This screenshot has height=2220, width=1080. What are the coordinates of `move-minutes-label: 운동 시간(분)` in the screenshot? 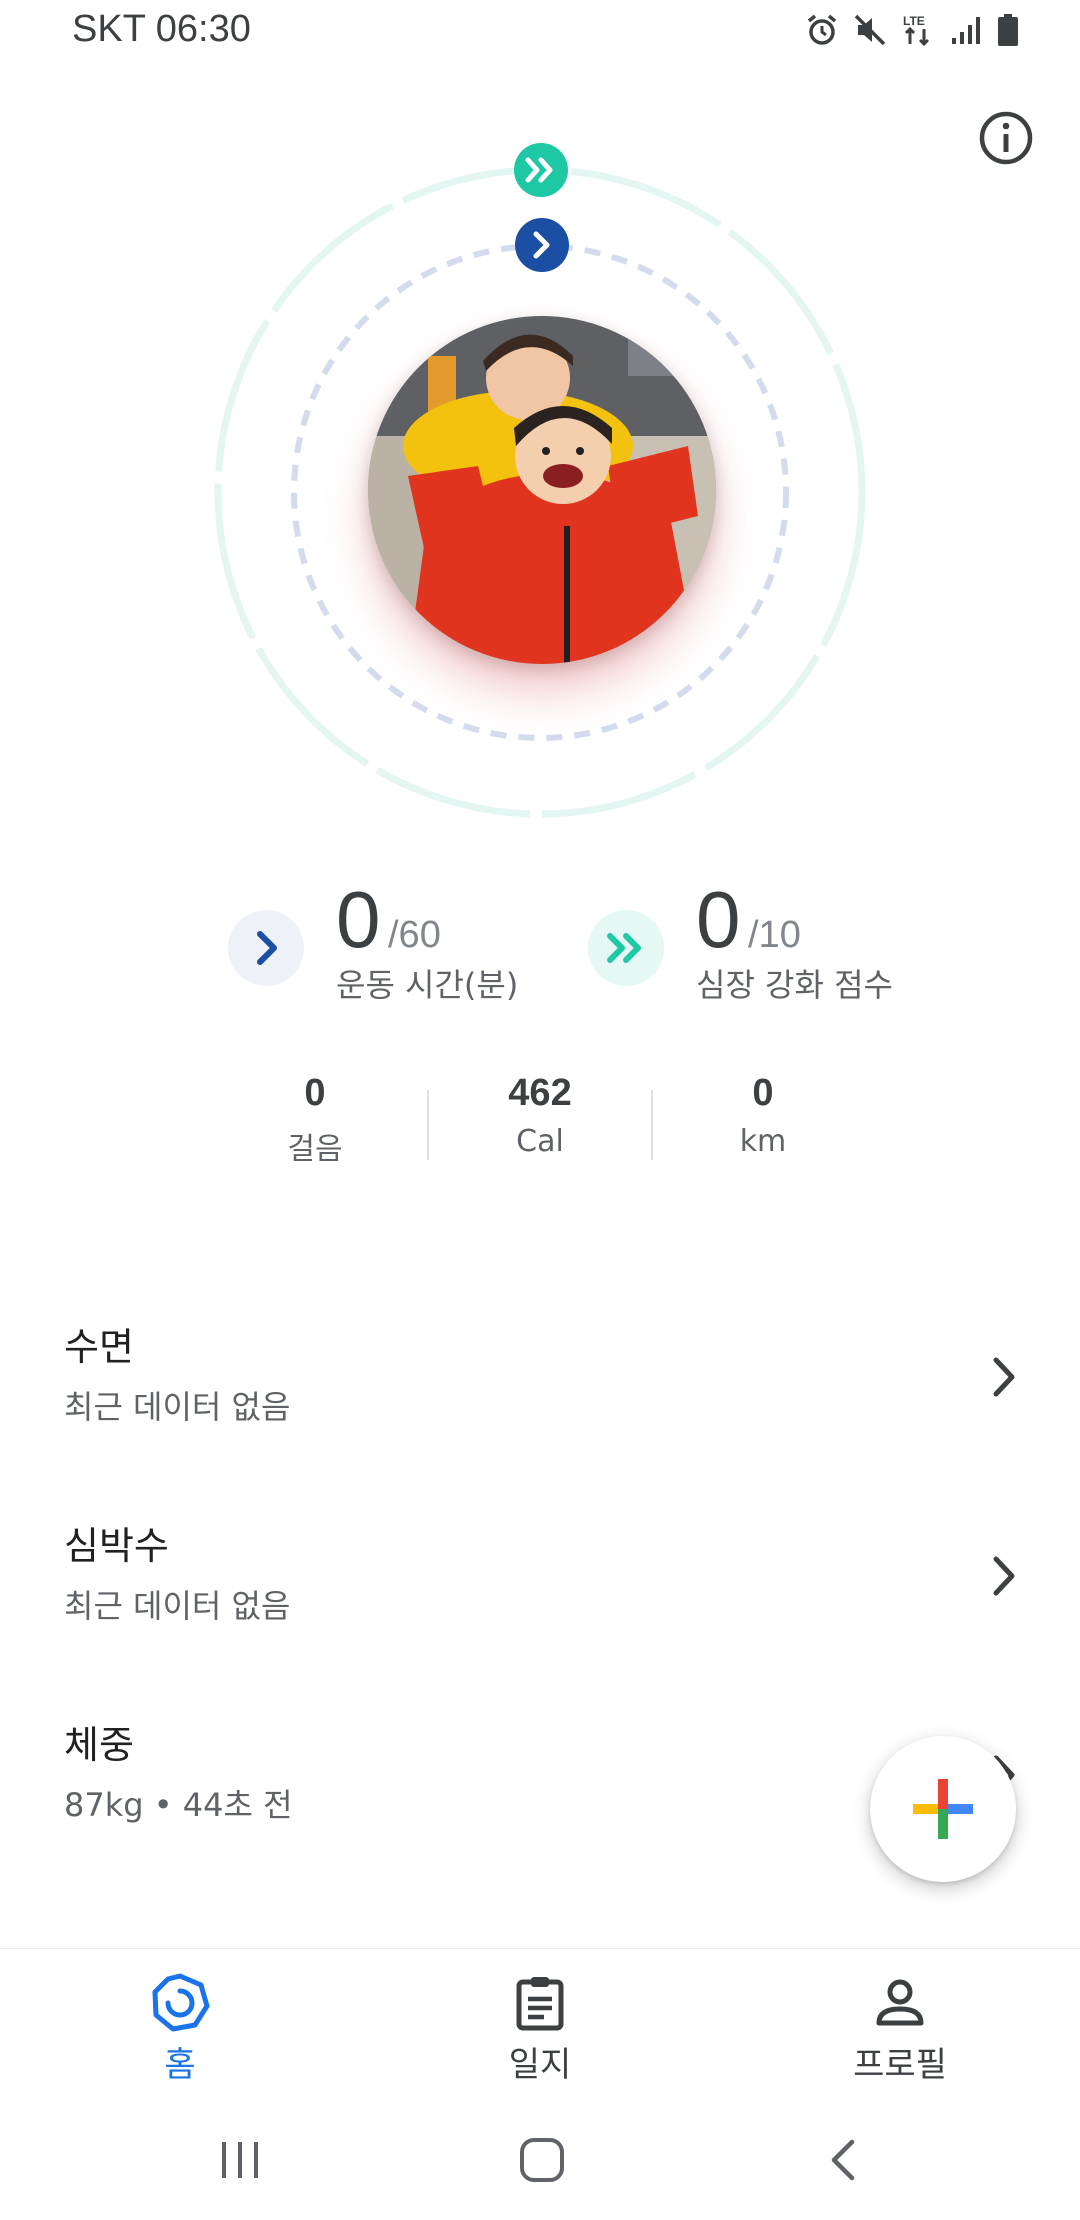 It's located at (427, 985).